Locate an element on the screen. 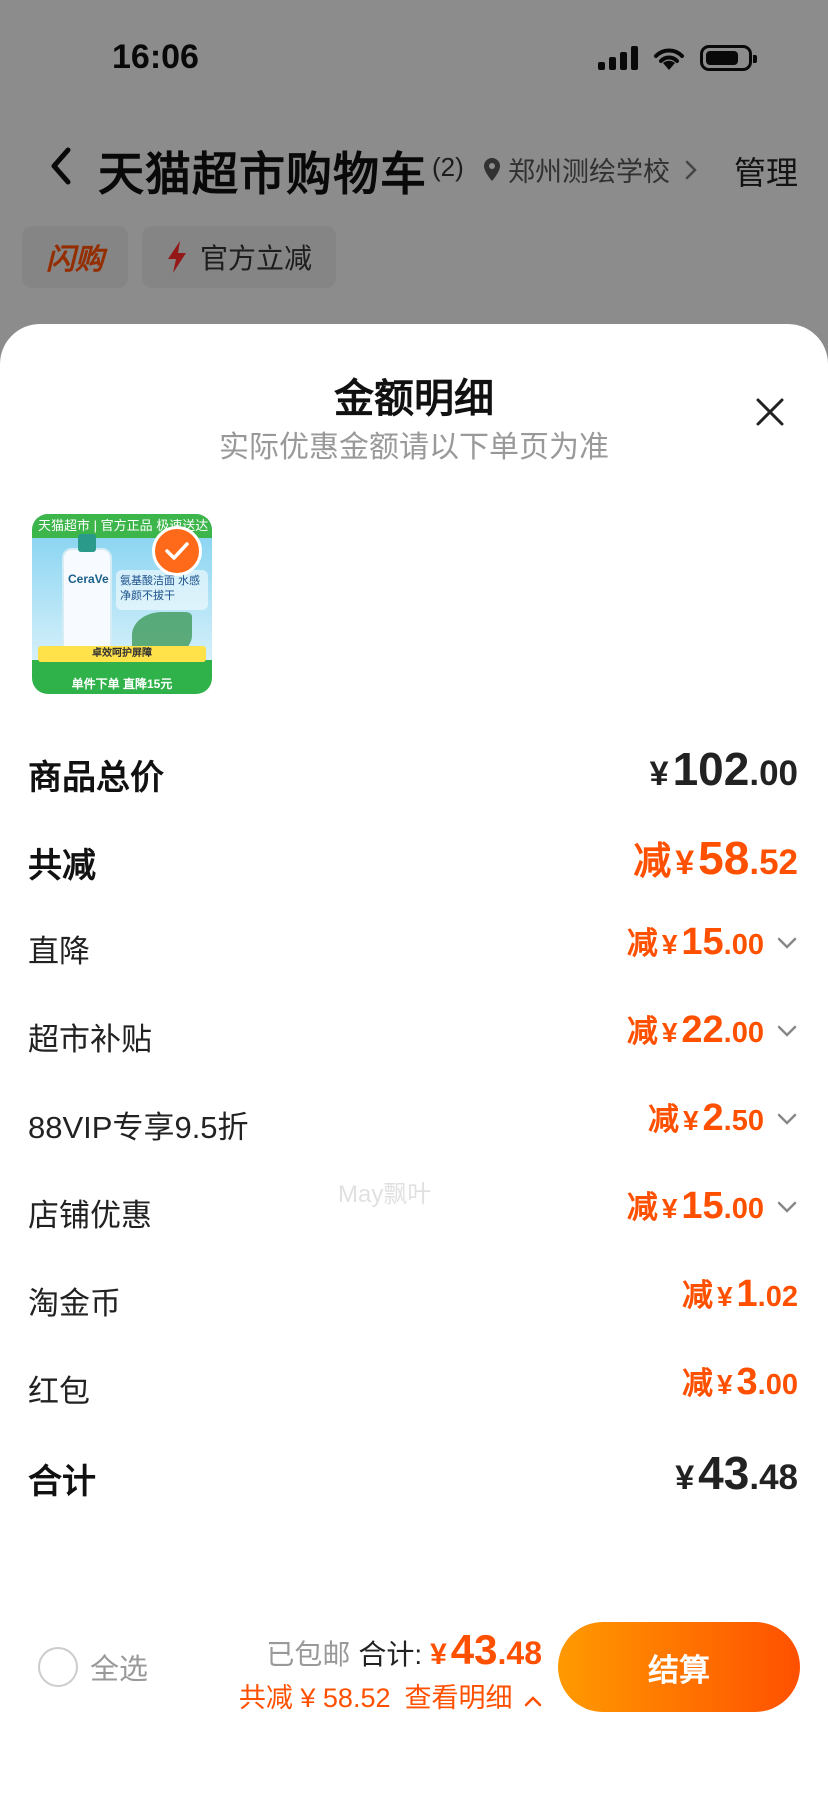 This screenshot has height=1800, width=828. row-red-packet: 红包 减 ¥ 3 .00 is located at coordinates (414, 1384).